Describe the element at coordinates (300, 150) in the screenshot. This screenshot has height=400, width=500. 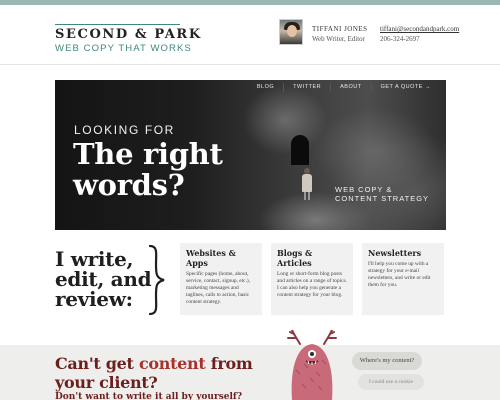
I see `hero-archway` at that location.